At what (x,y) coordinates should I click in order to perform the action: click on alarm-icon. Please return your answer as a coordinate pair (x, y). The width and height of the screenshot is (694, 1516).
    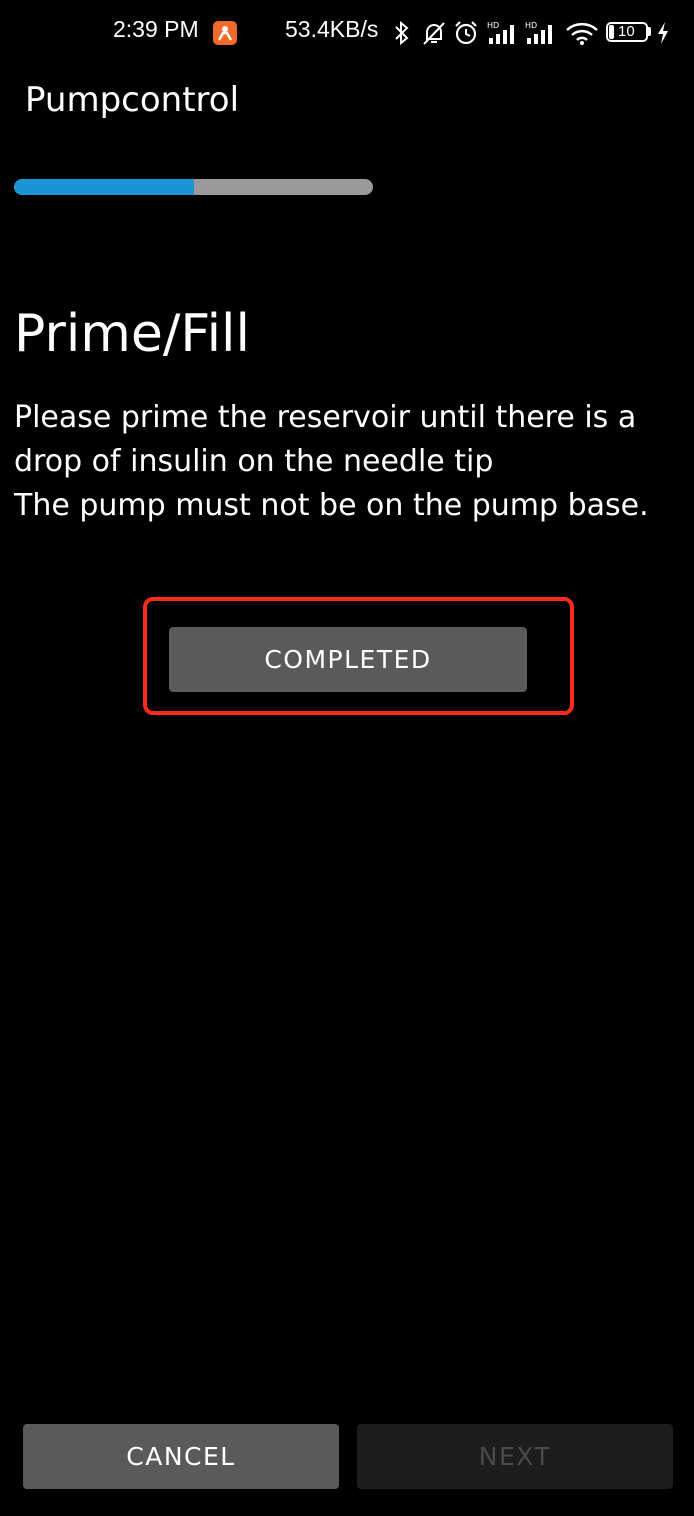
    Looking at the image, I should click on (466, 35).